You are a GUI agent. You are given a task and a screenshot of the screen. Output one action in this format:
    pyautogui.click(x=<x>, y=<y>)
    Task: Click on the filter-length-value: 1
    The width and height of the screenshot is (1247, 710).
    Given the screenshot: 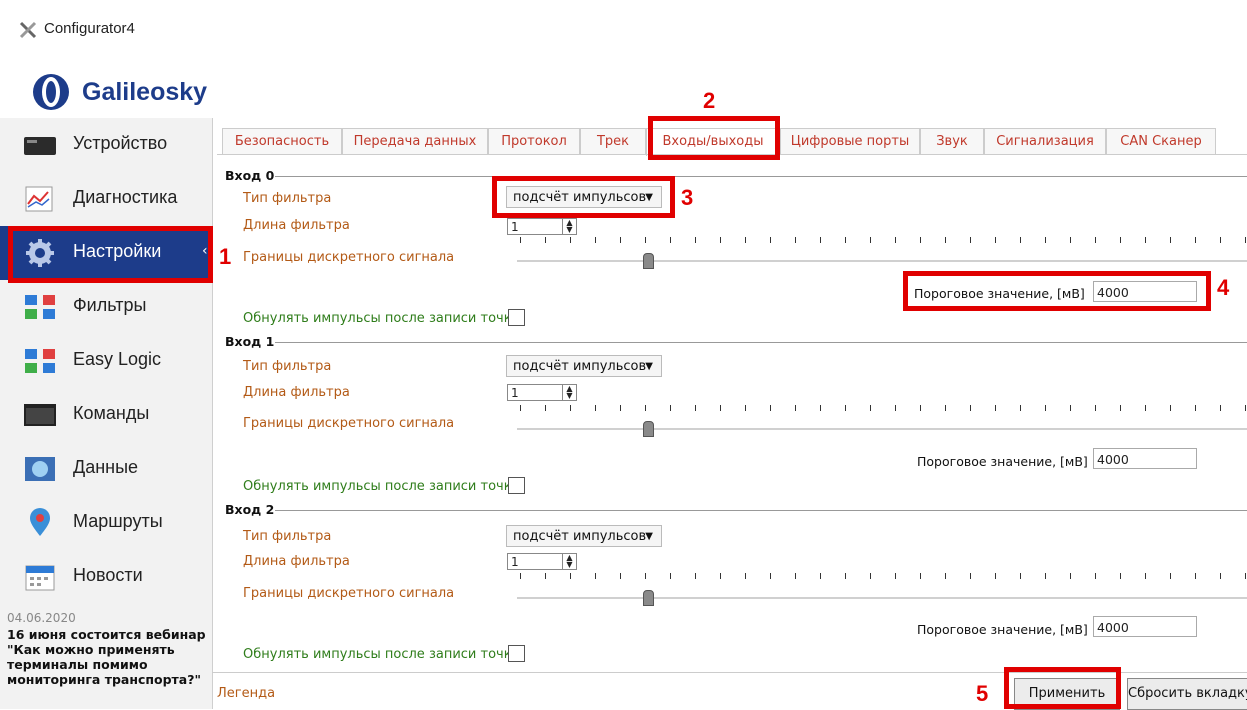 What is the action you would take?
    pyautogui.click(x=515, y=227)
    